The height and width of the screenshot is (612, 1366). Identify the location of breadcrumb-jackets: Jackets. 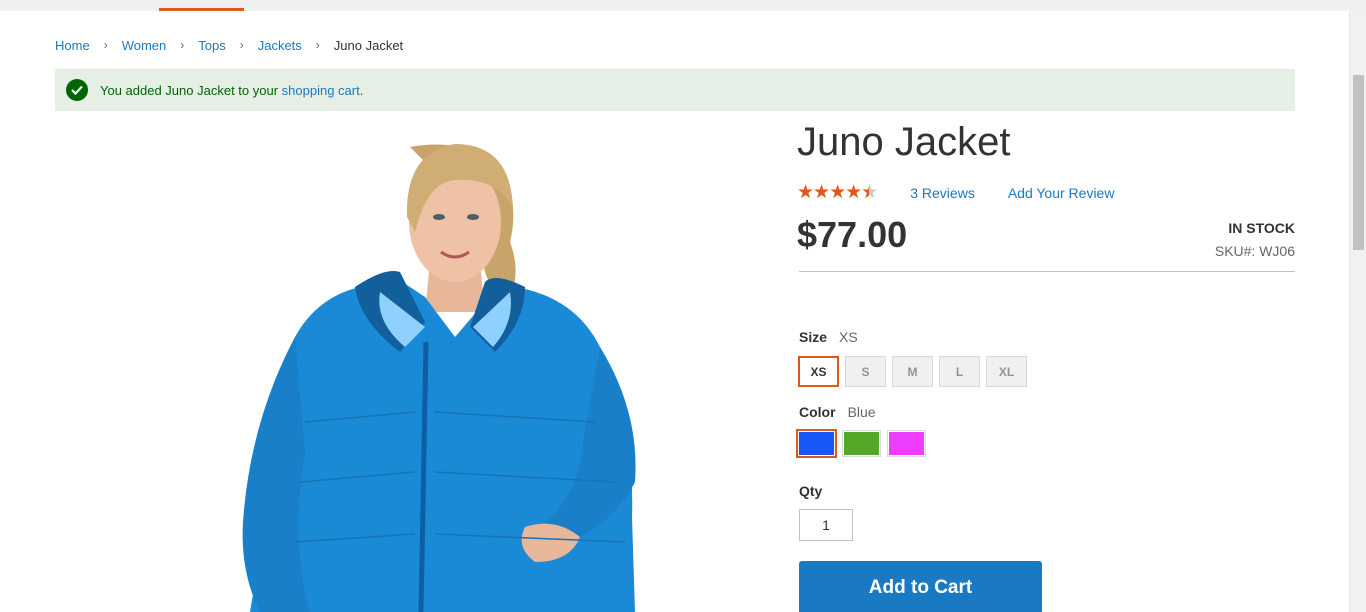
(280, 45).